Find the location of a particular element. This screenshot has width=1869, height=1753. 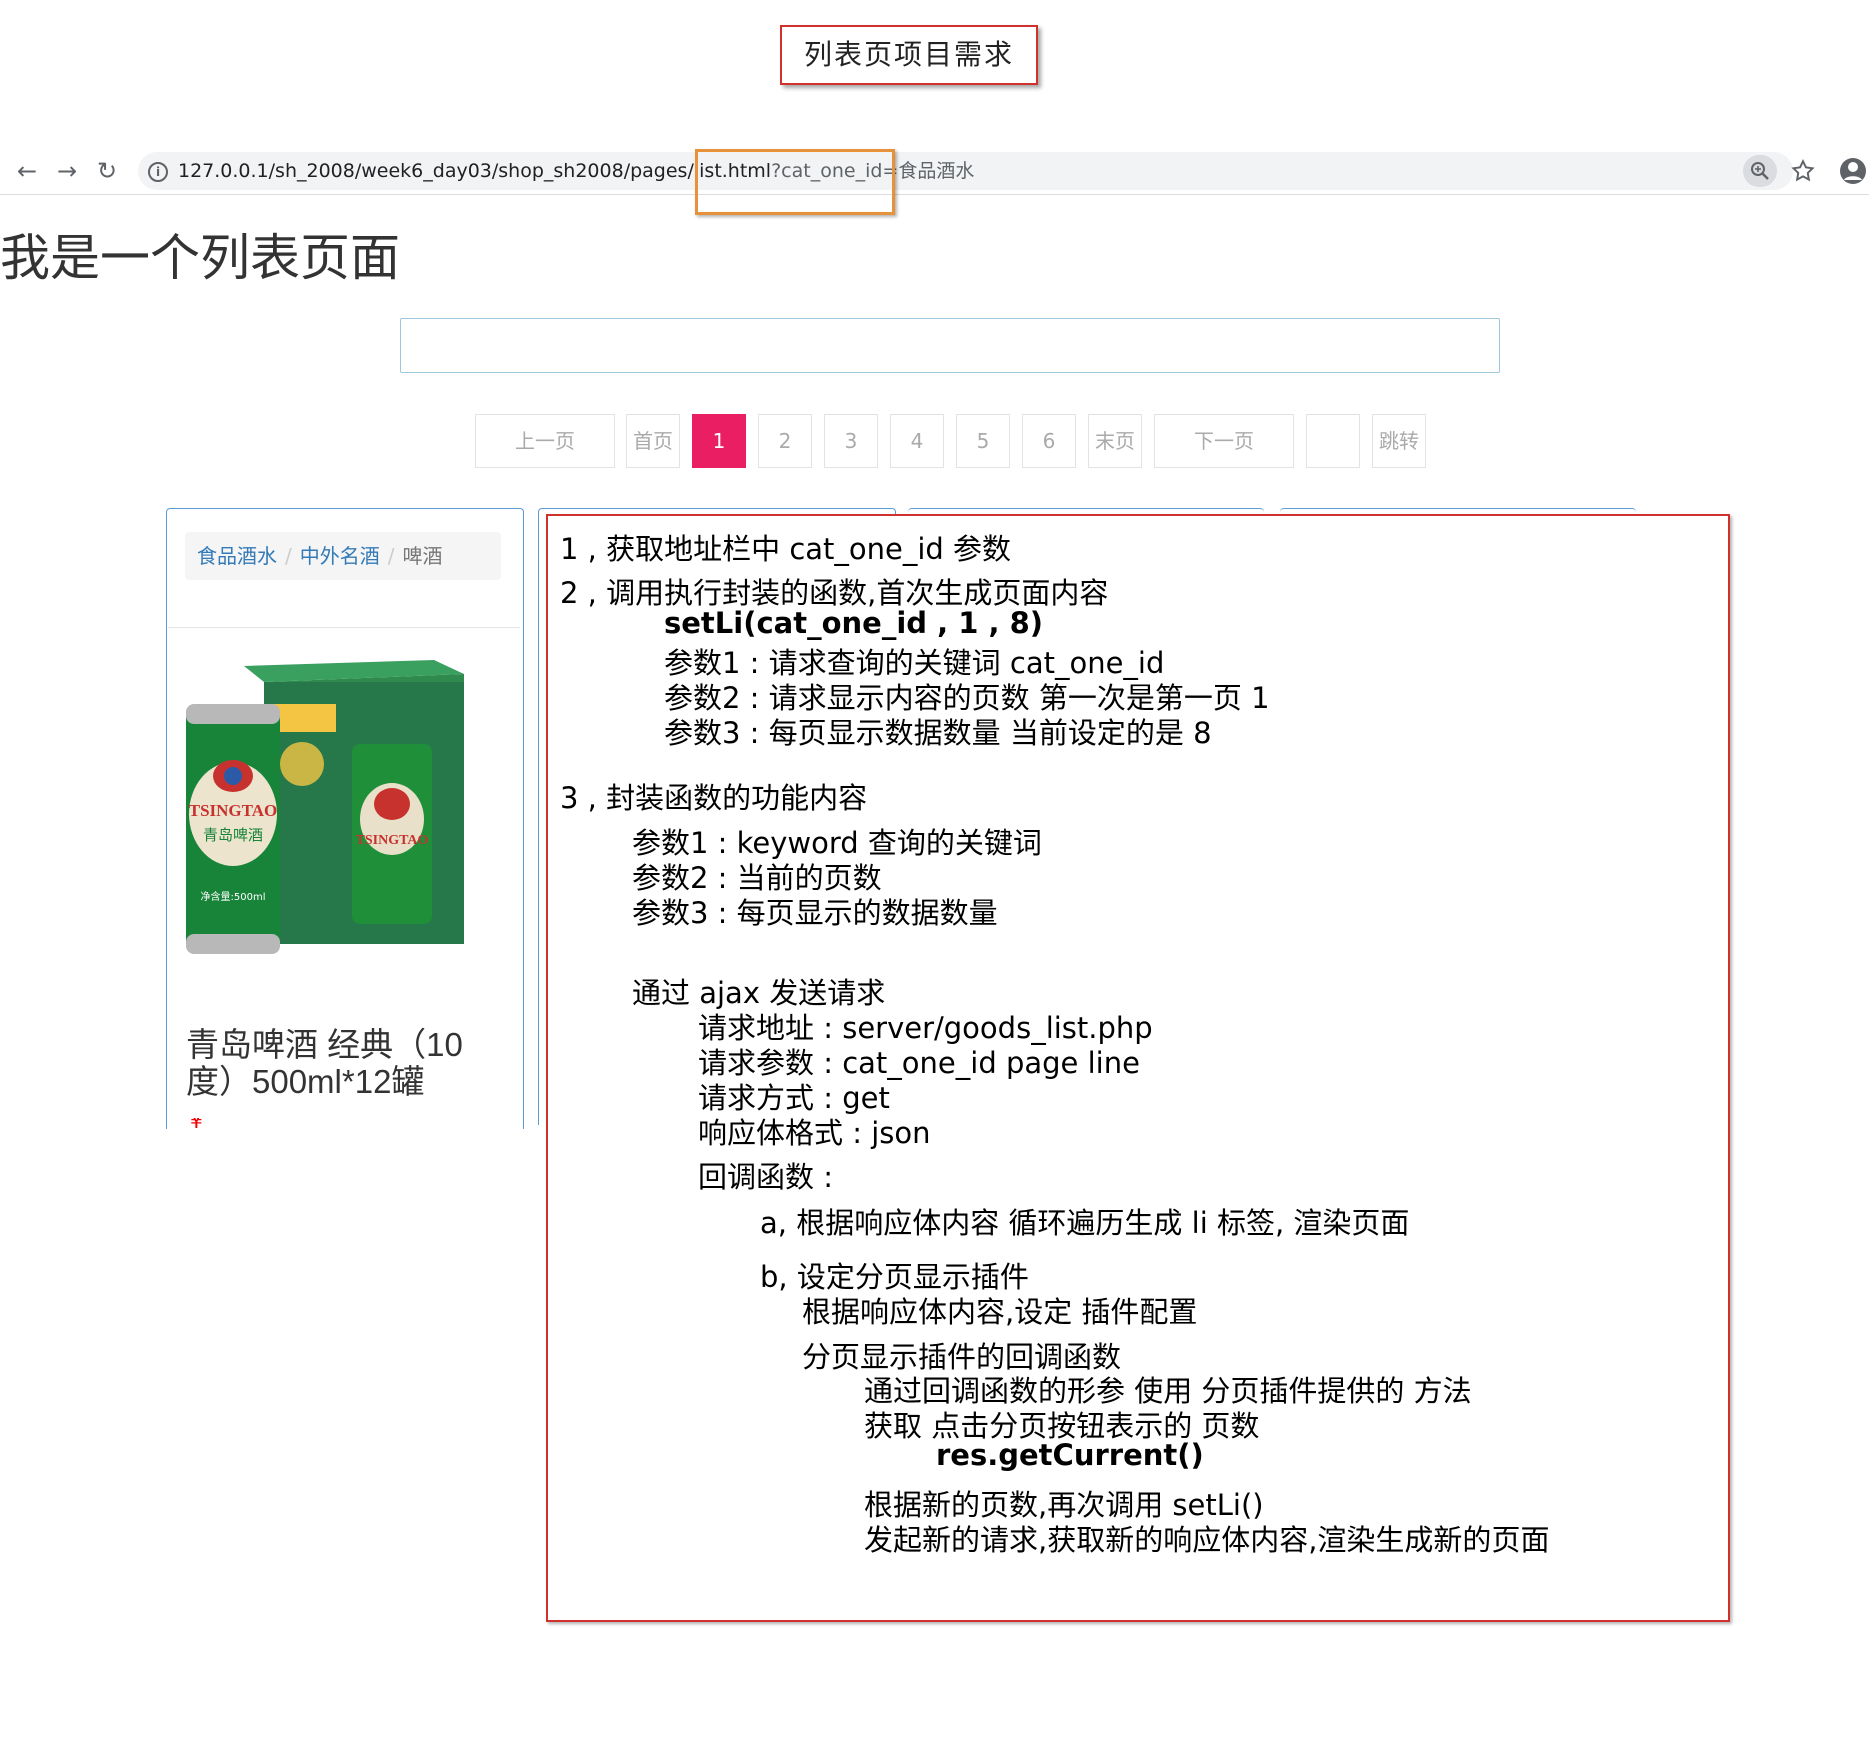

page-button-2: 2 is located at coordinates (785, 441).